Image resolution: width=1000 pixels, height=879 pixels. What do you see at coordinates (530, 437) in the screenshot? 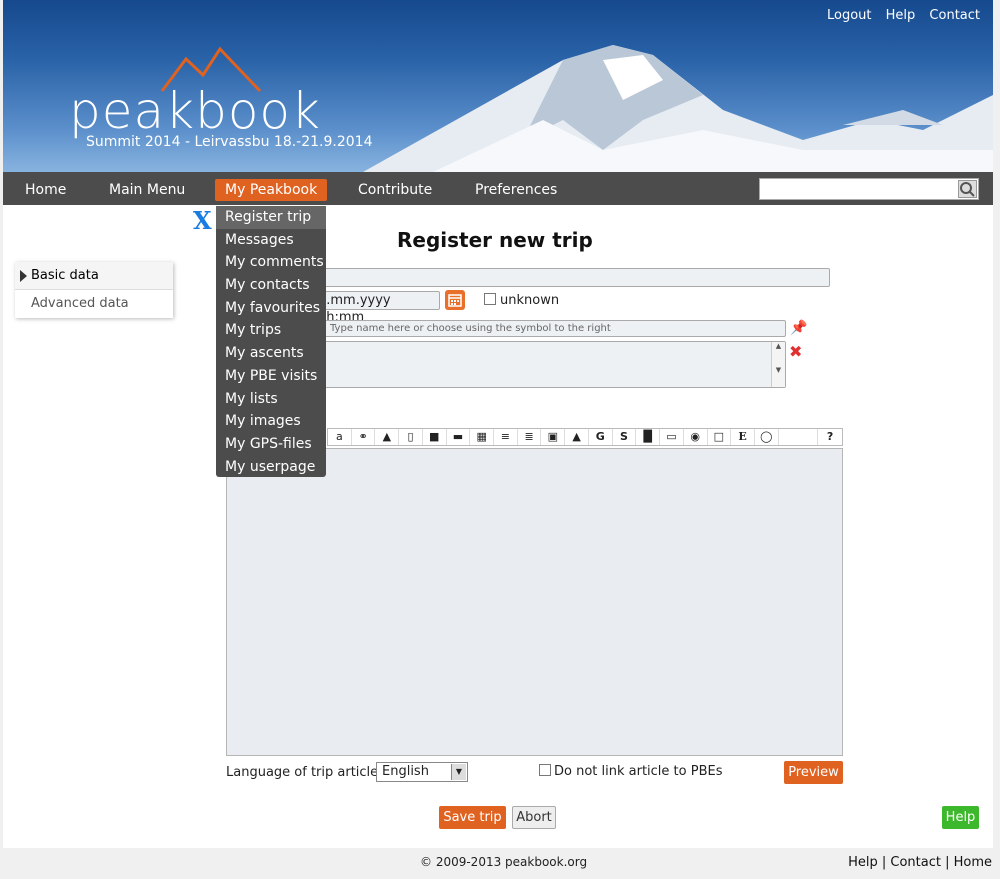
I see `numbered-list-icon: ≣` at bounding box center [530, 437].